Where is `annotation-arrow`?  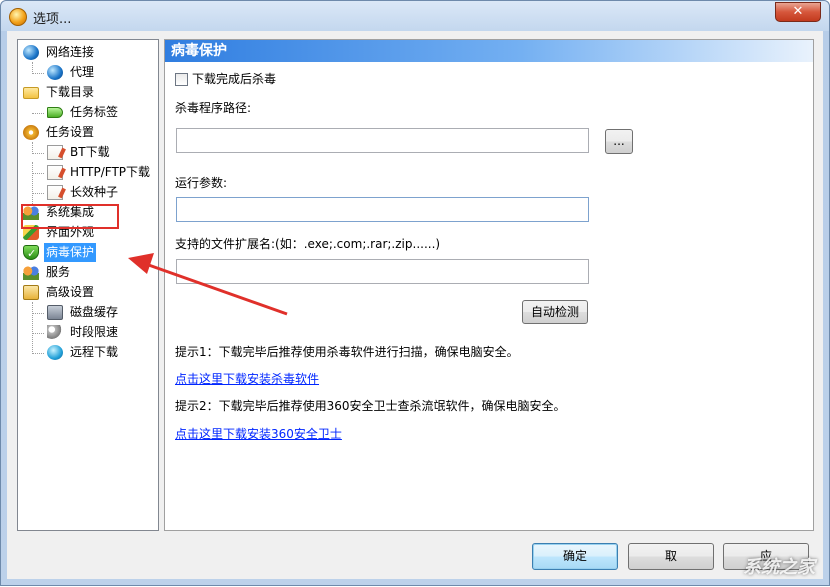 annotation-arrow is located at coordinates (208, 284).